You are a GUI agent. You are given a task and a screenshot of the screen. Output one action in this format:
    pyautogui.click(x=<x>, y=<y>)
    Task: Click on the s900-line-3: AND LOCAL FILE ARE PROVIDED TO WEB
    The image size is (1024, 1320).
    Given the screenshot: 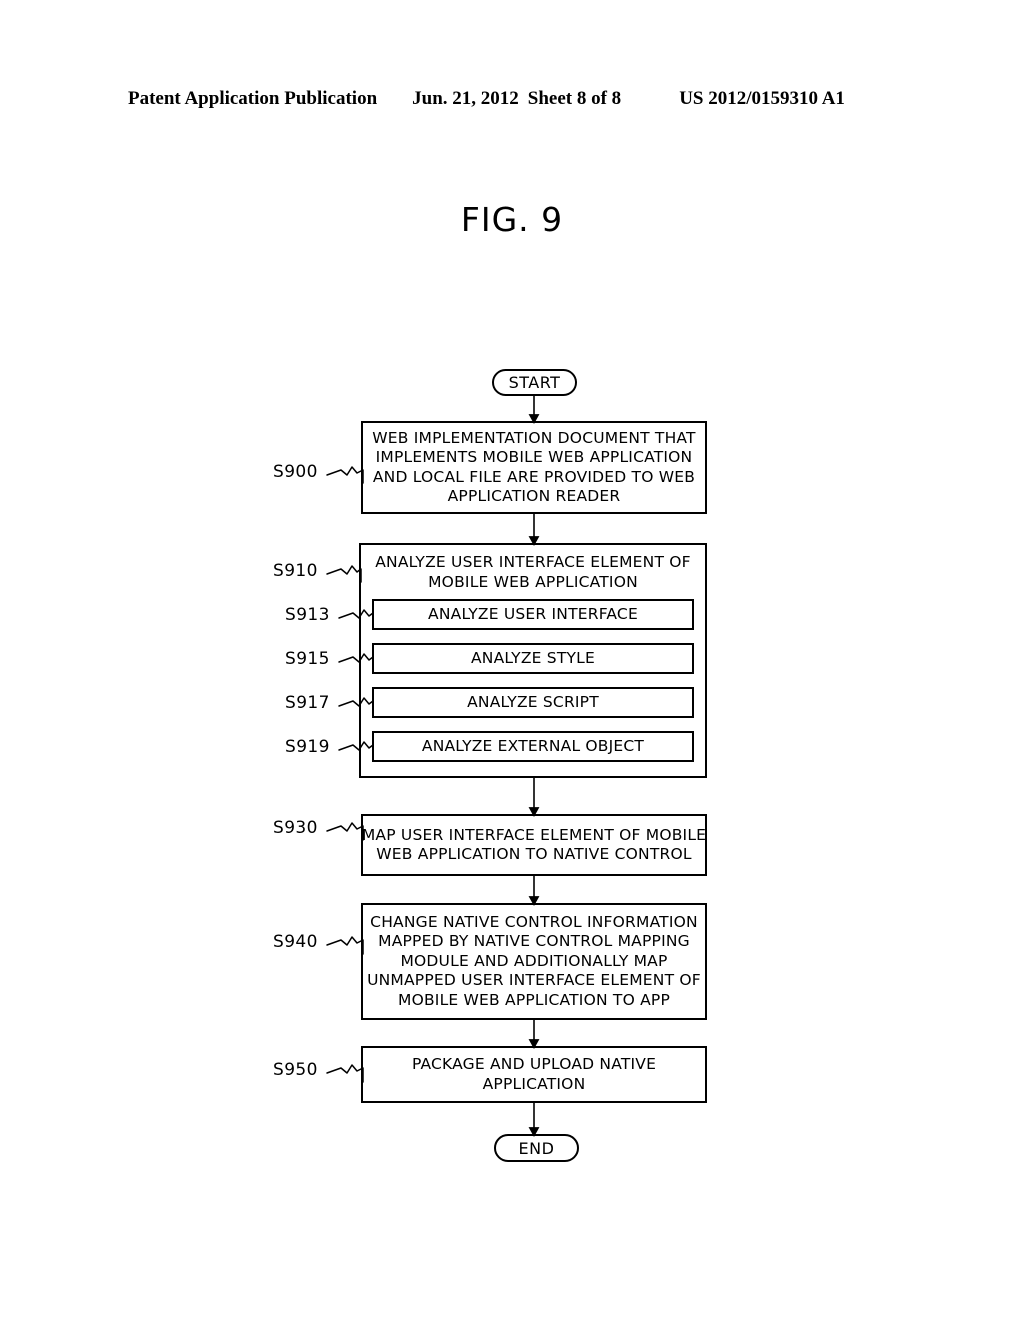 What is the action you would take?
    pyautogui.click(x=534, y=476)
    